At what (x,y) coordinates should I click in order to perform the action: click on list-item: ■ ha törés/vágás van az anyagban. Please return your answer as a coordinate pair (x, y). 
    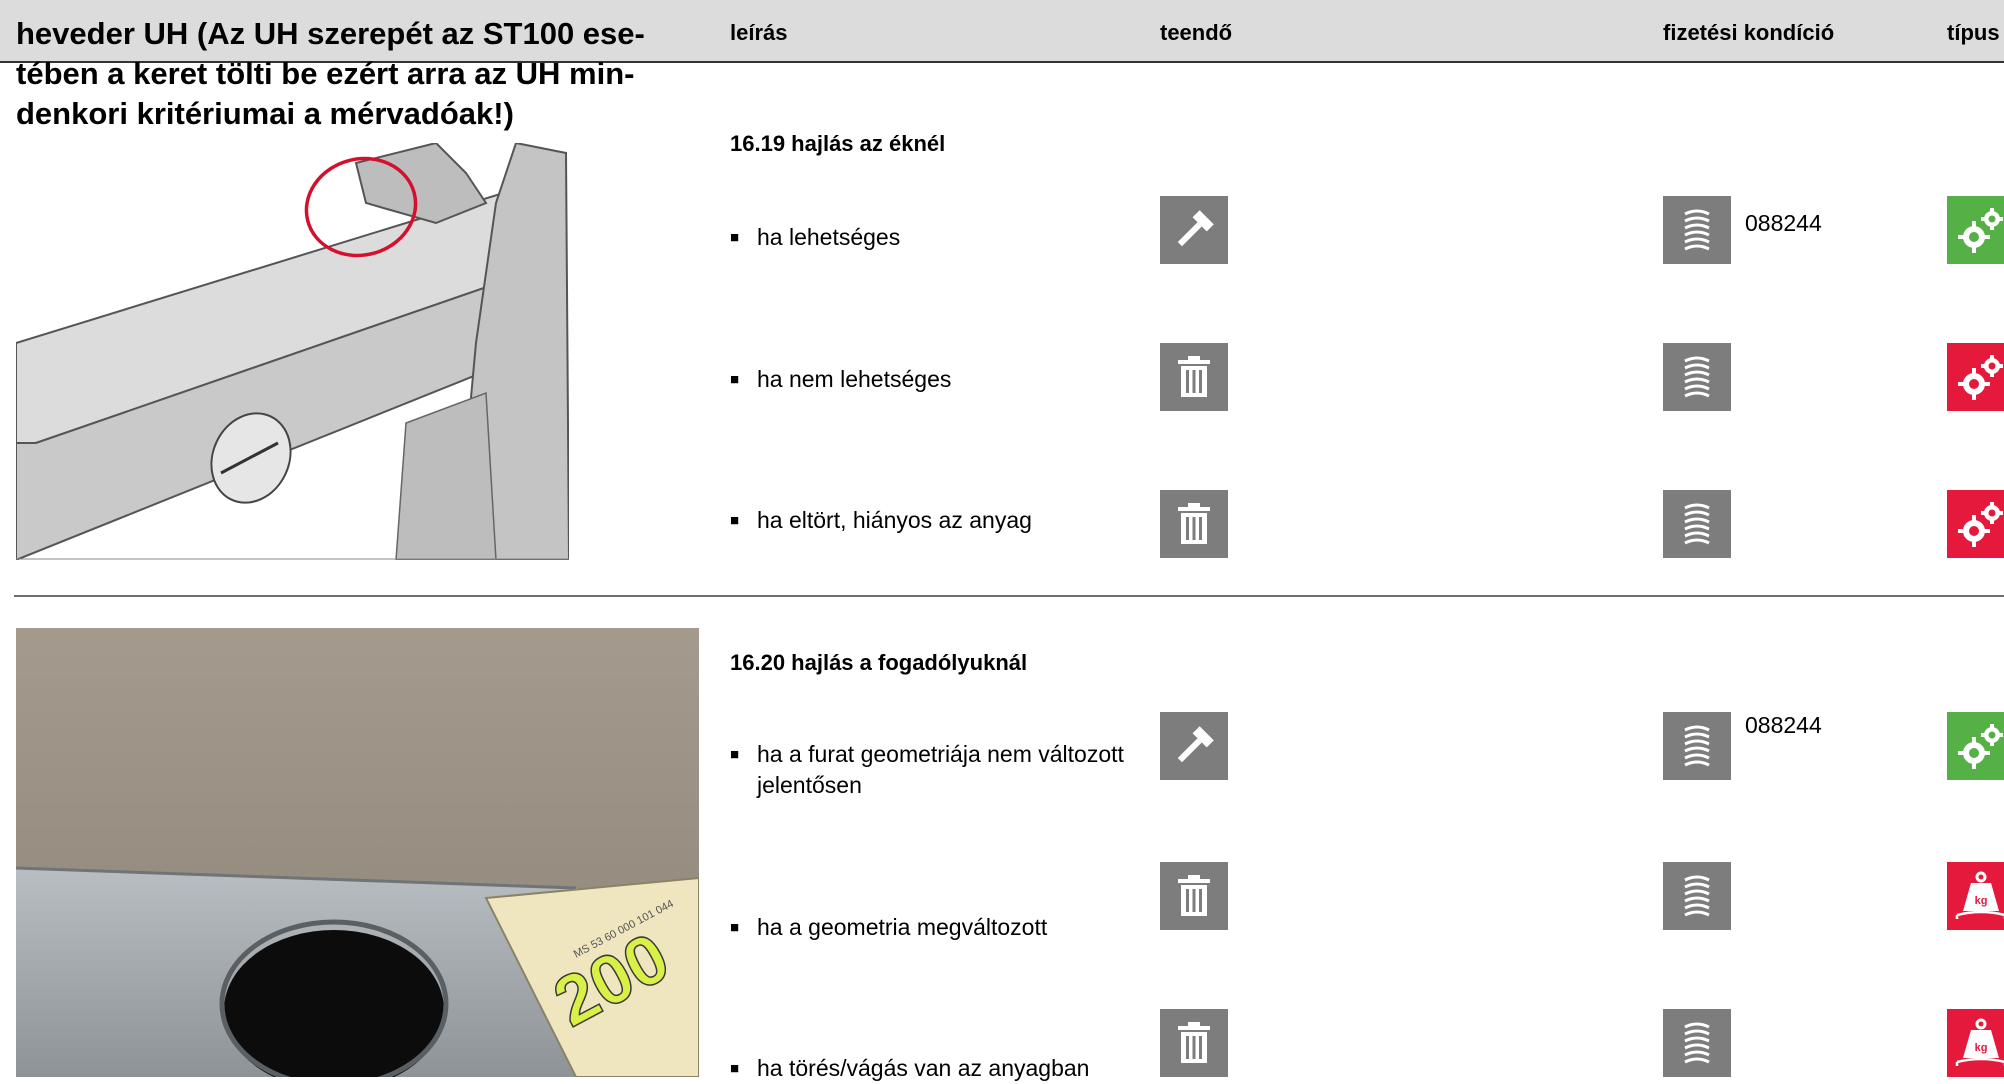
    Looking at the image, I should click on (909, 1068).